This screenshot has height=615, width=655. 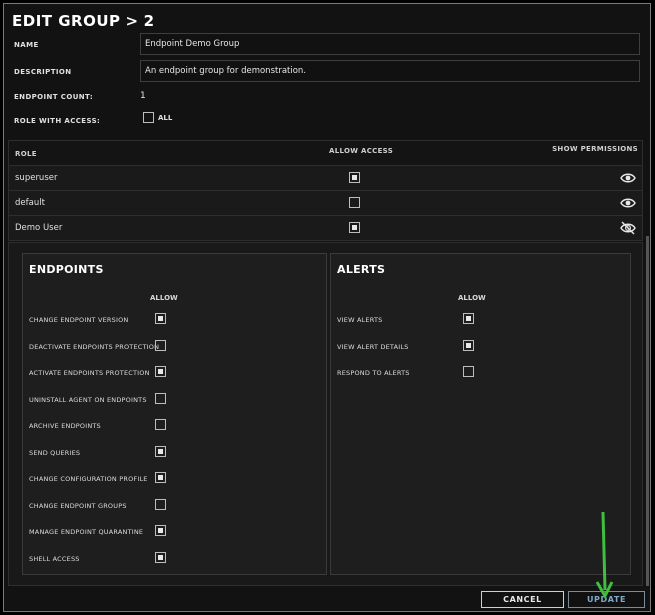 I want to click on role-column-header: ROLE, so click(x=26, y=154).